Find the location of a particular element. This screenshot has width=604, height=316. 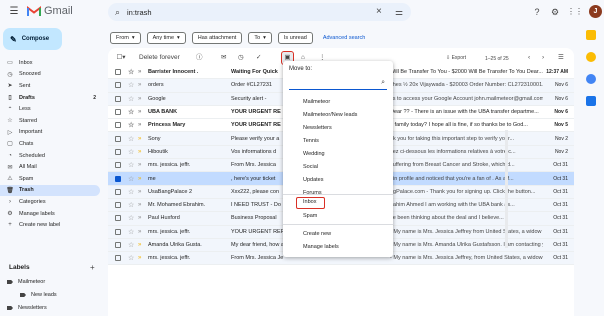

search-bar: ⌕ × ⚌ is located at coordinates (259, 12).